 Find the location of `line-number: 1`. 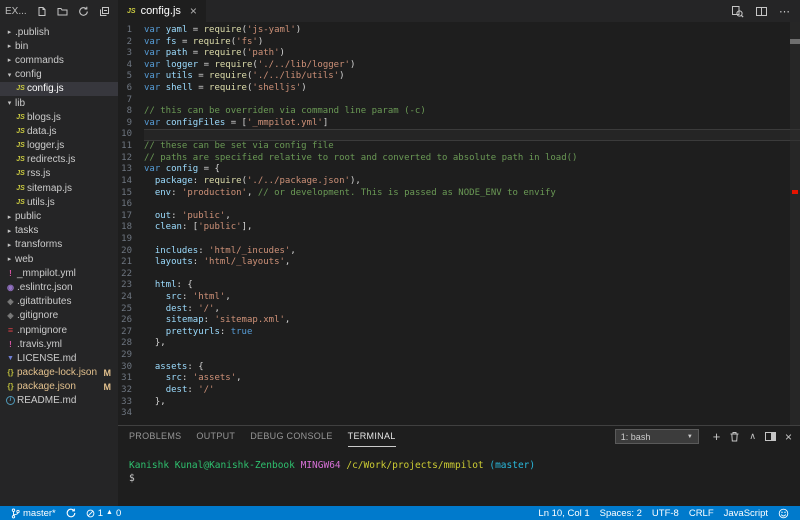

line-number: 1 is located at coordinates (131, 31).